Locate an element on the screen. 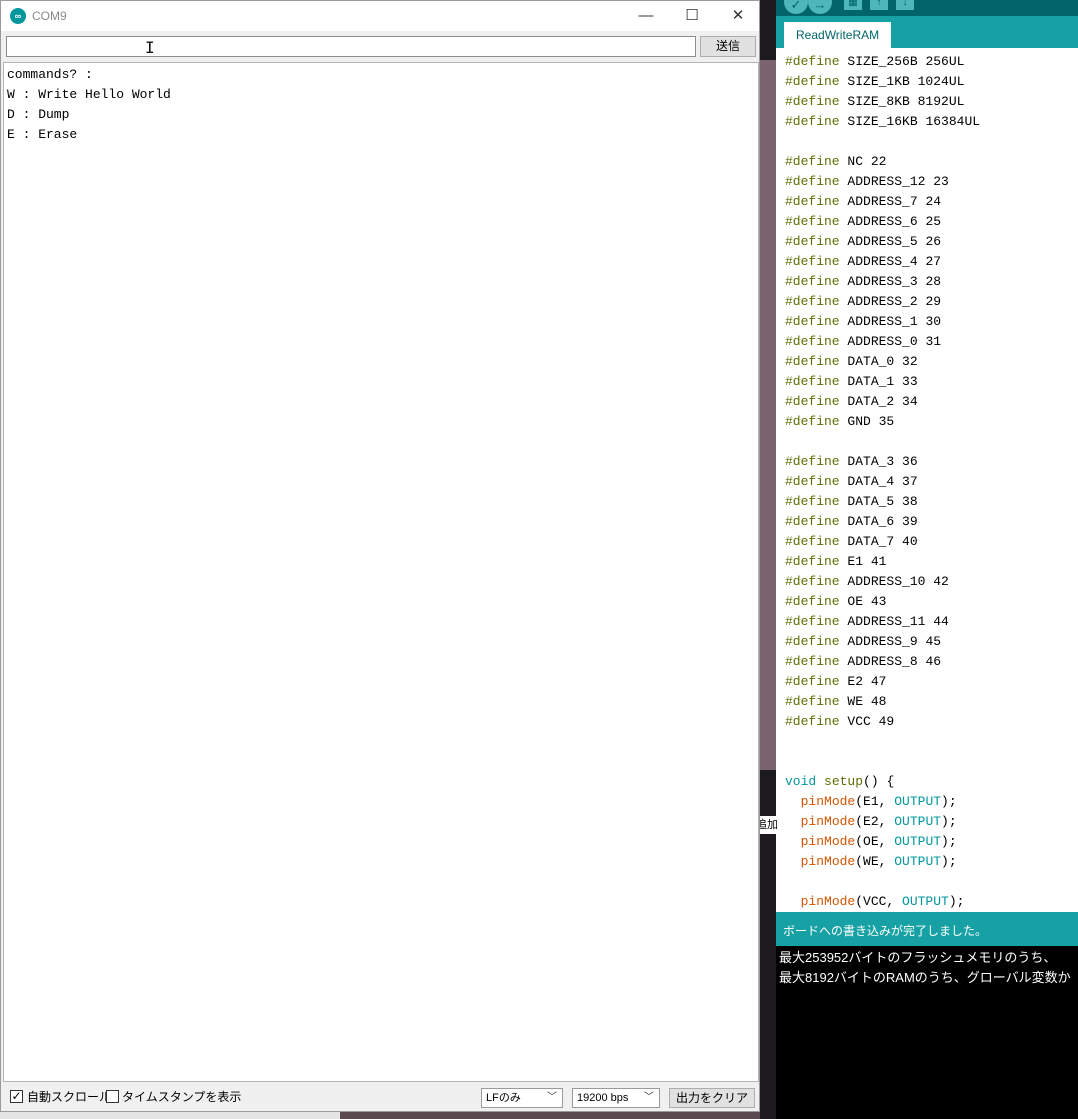 The width and height of the screenshot is (1078, 1119). status-message: ボードへの書き込みが完了しました。 is located at coordinates (927, 929).